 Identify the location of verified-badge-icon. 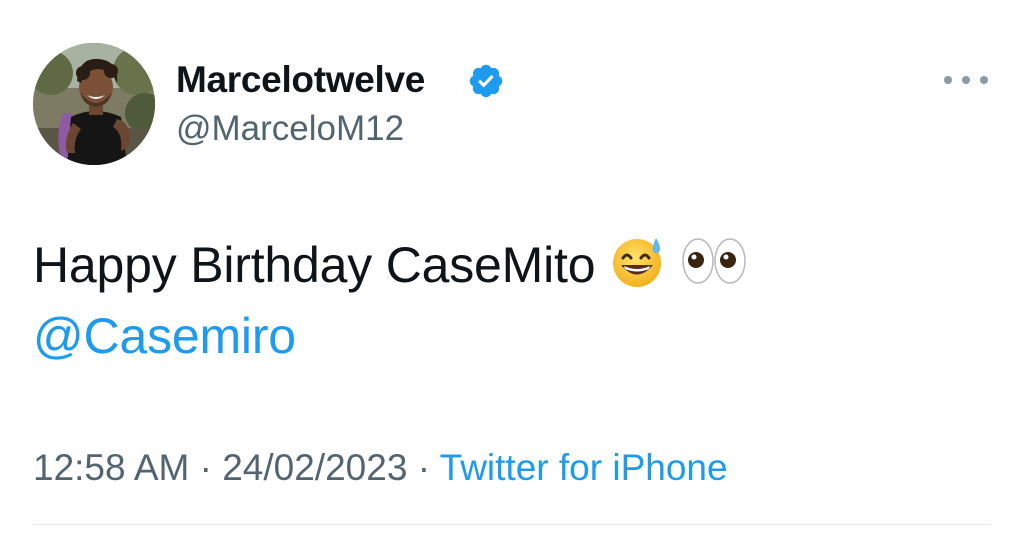
(486, 81).